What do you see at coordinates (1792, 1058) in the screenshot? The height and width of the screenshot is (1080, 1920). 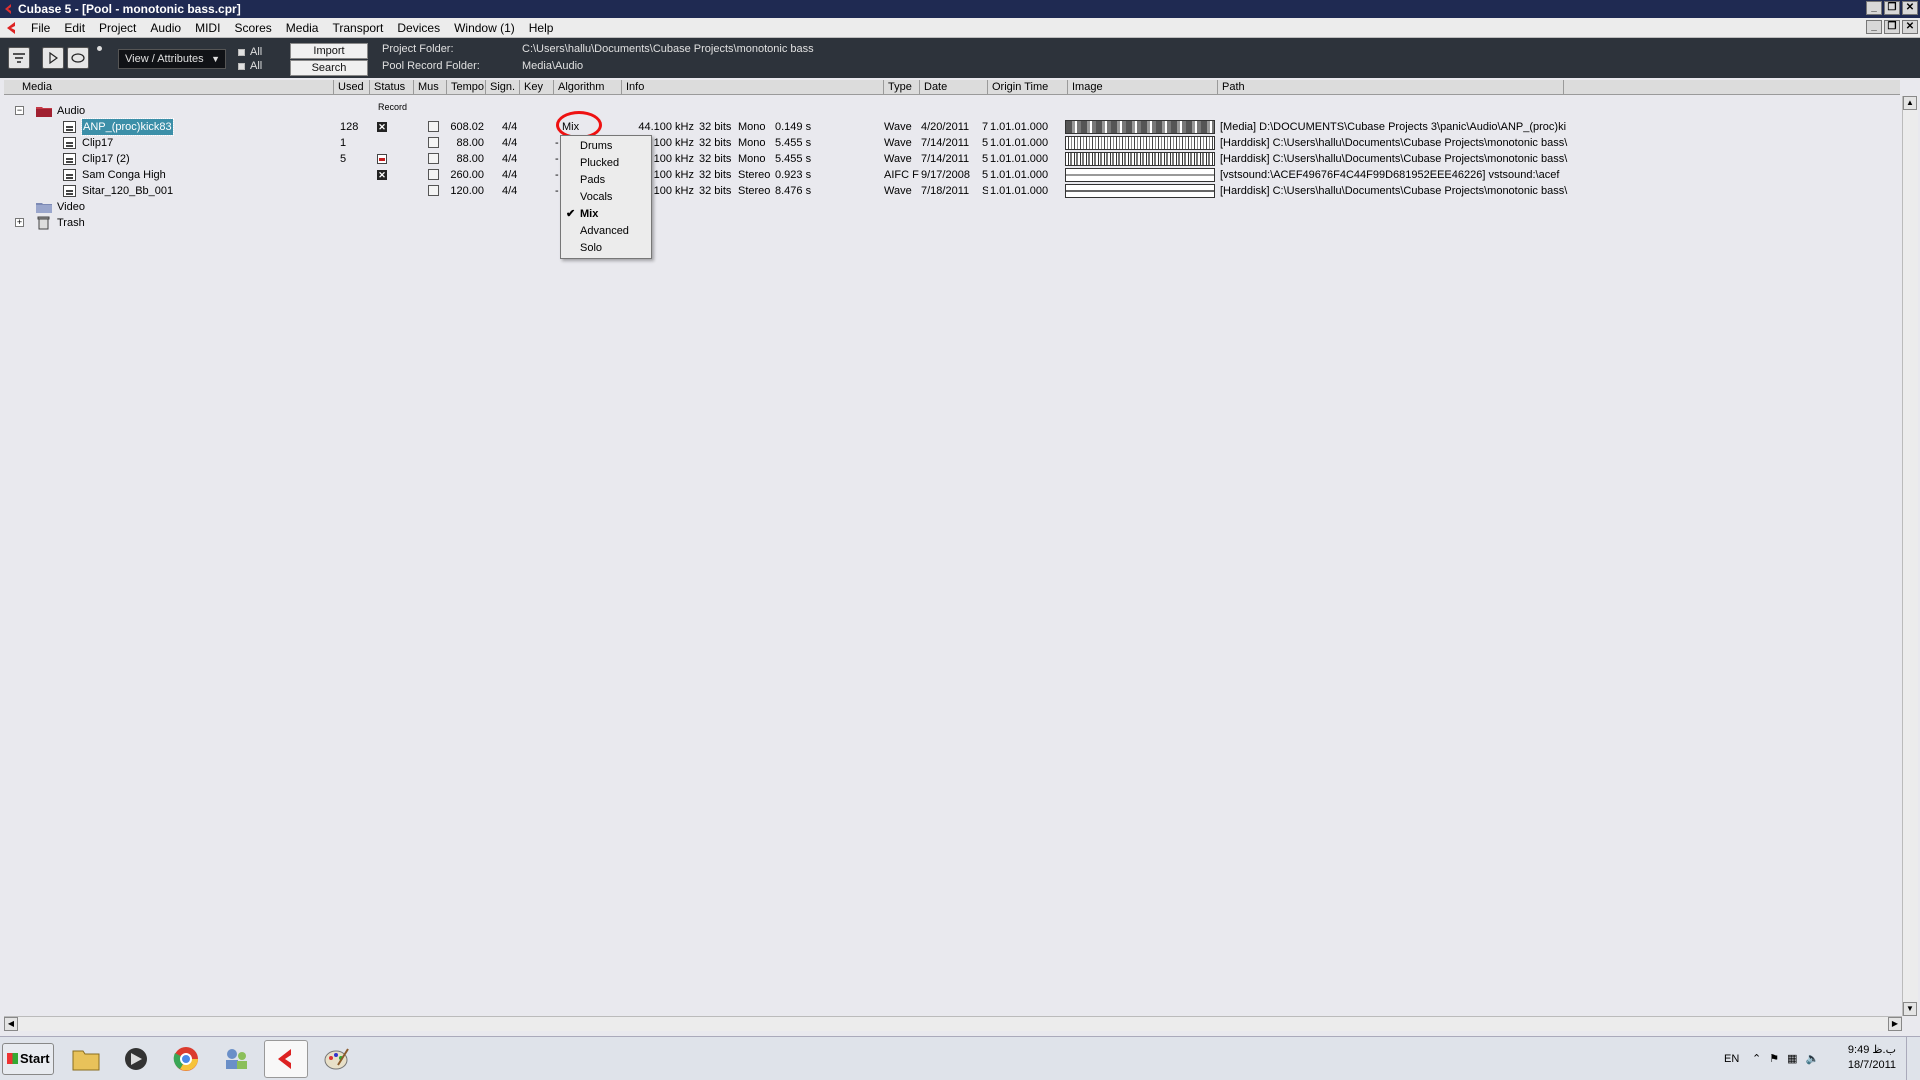 I see `network-icon: ▦` at bounding box center [1792, 1058].